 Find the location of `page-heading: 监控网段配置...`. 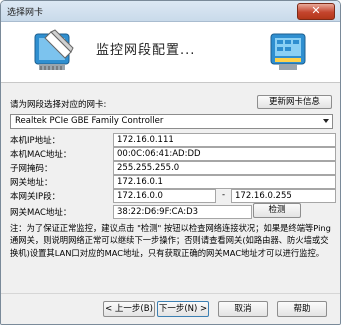

page-heading: 监控网段配置... is located at coordinates (146, 50).